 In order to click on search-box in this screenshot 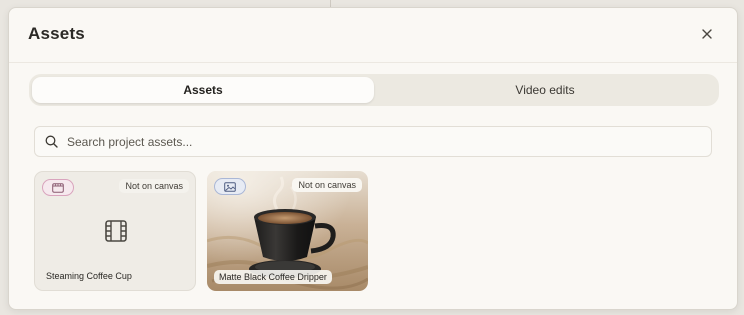, I will do `click(373, 141)`.